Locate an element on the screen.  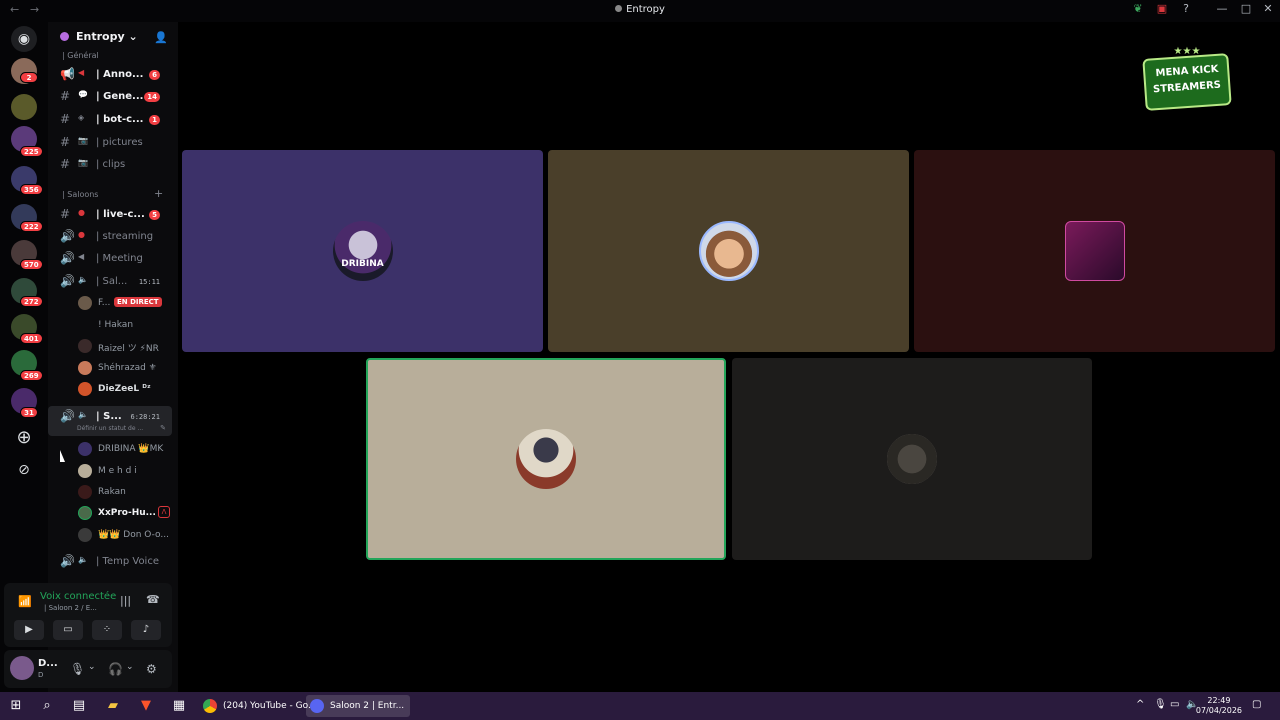
nitro-leaf-icon: ❦ is located at coordinates (1138, 8).